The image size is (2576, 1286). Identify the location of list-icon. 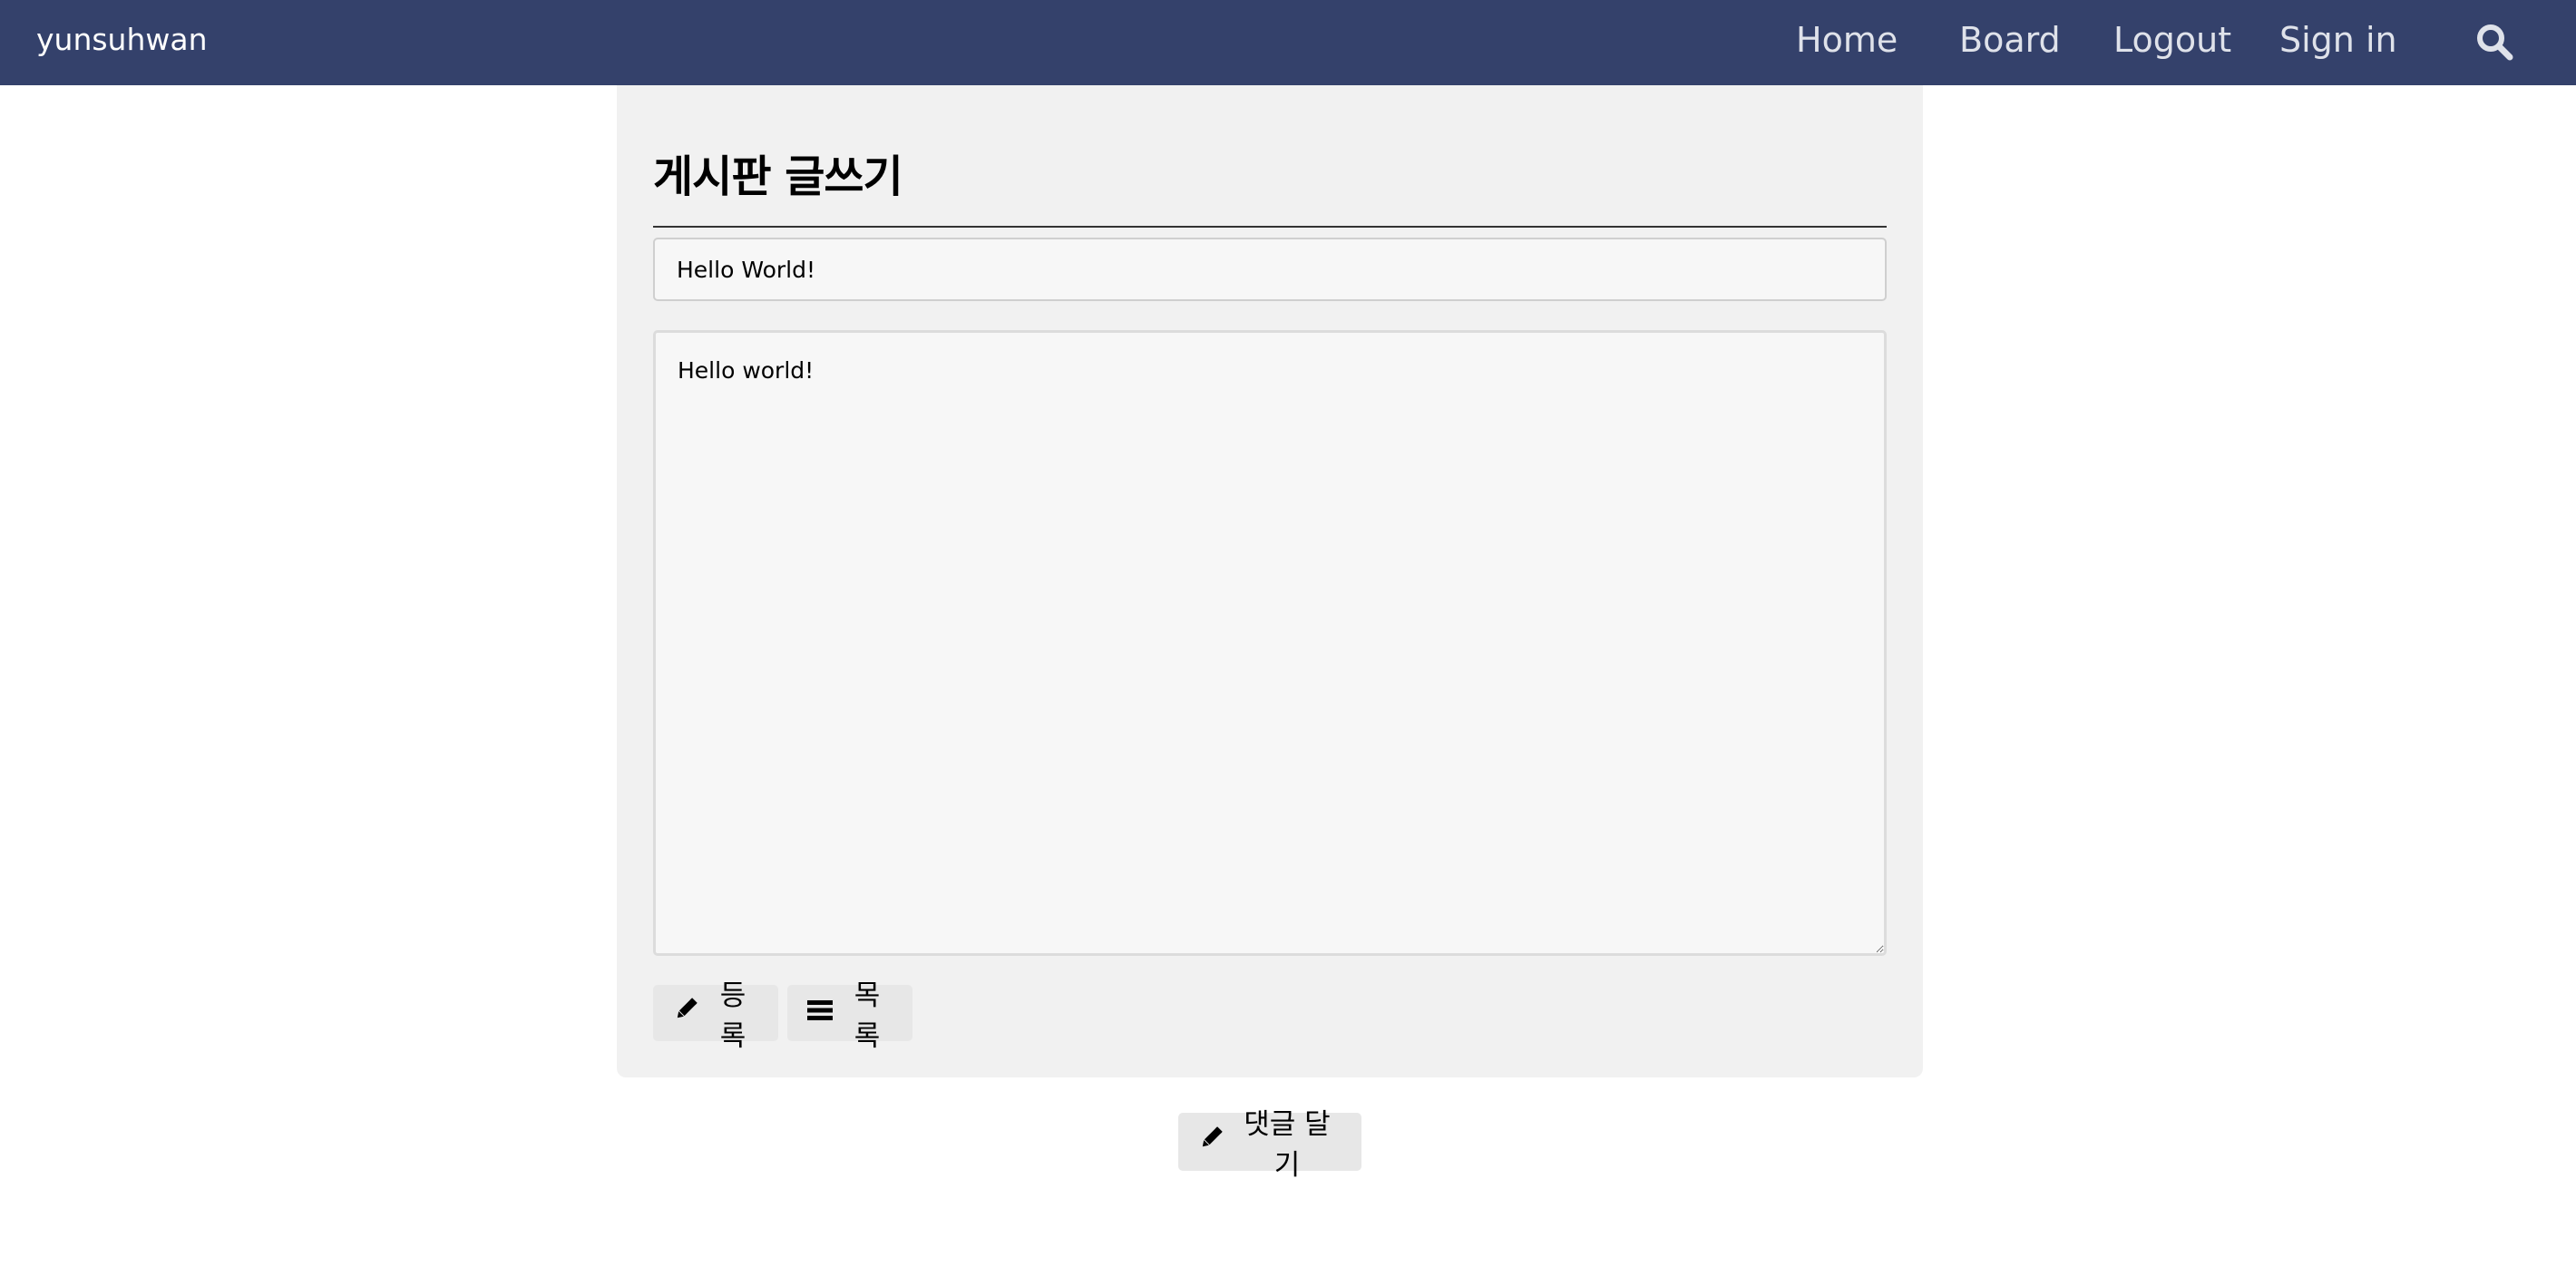
(824, 1013).